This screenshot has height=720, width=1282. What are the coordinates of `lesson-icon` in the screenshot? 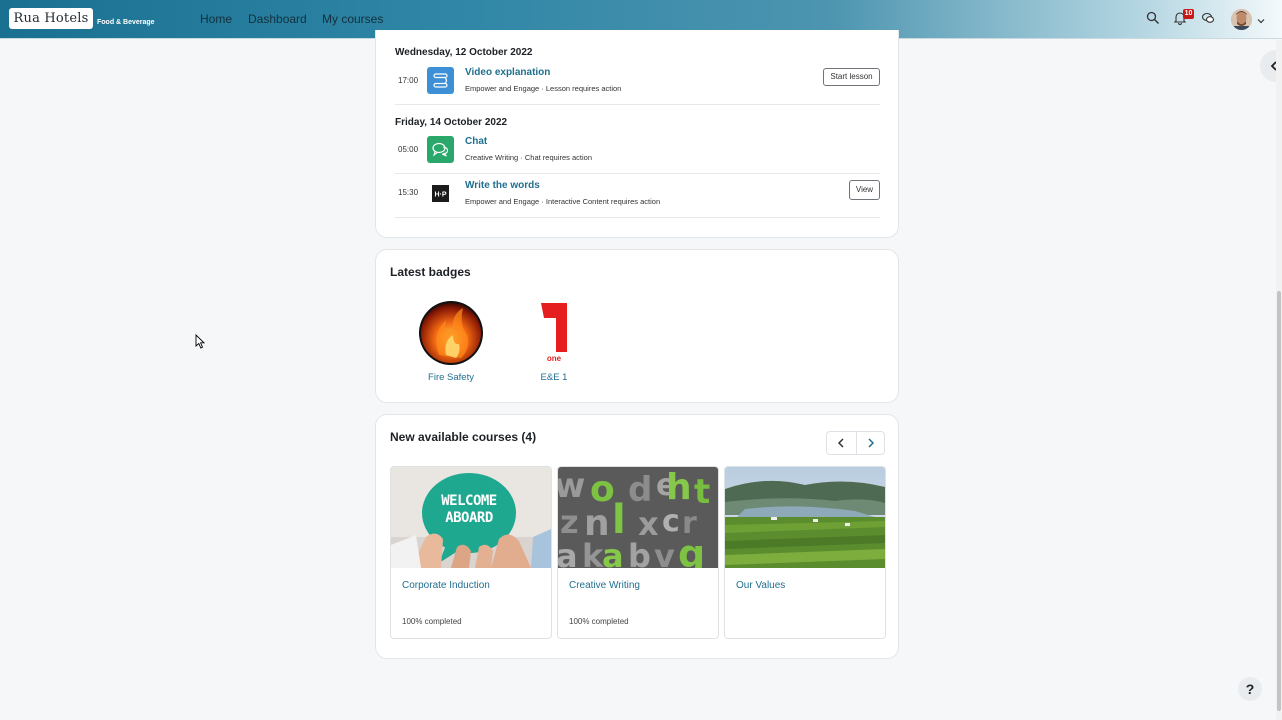 It's located at (440, 80).